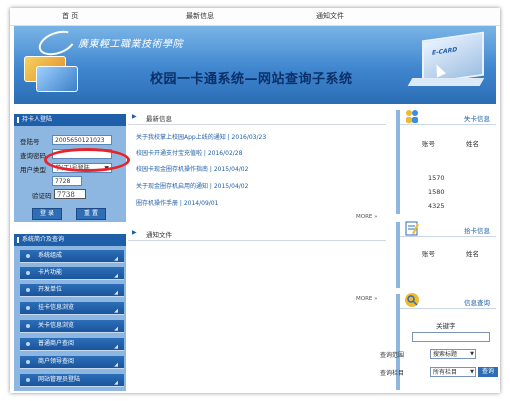 The height and width of the screenshot is (401, 510). What do you see at coordinates (42, 196) in the screenshot?
I see `captcha-label: 验证码` at bounding box center [42, 196].